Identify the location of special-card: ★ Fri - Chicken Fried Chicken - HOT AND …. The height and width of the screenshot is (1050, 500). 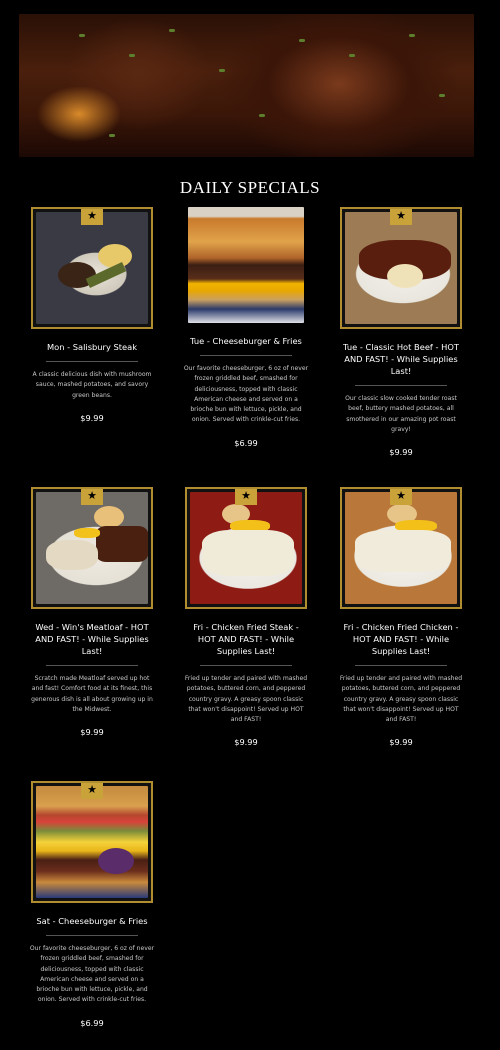
(401, 617).